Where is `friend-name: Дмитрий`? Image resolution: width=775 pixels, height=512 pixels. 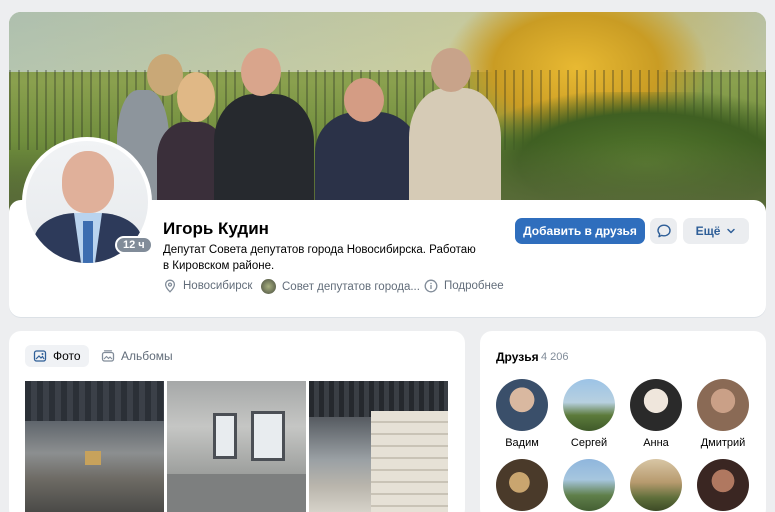
friend-name: Дмитрий is located at coordinates (723, 443).